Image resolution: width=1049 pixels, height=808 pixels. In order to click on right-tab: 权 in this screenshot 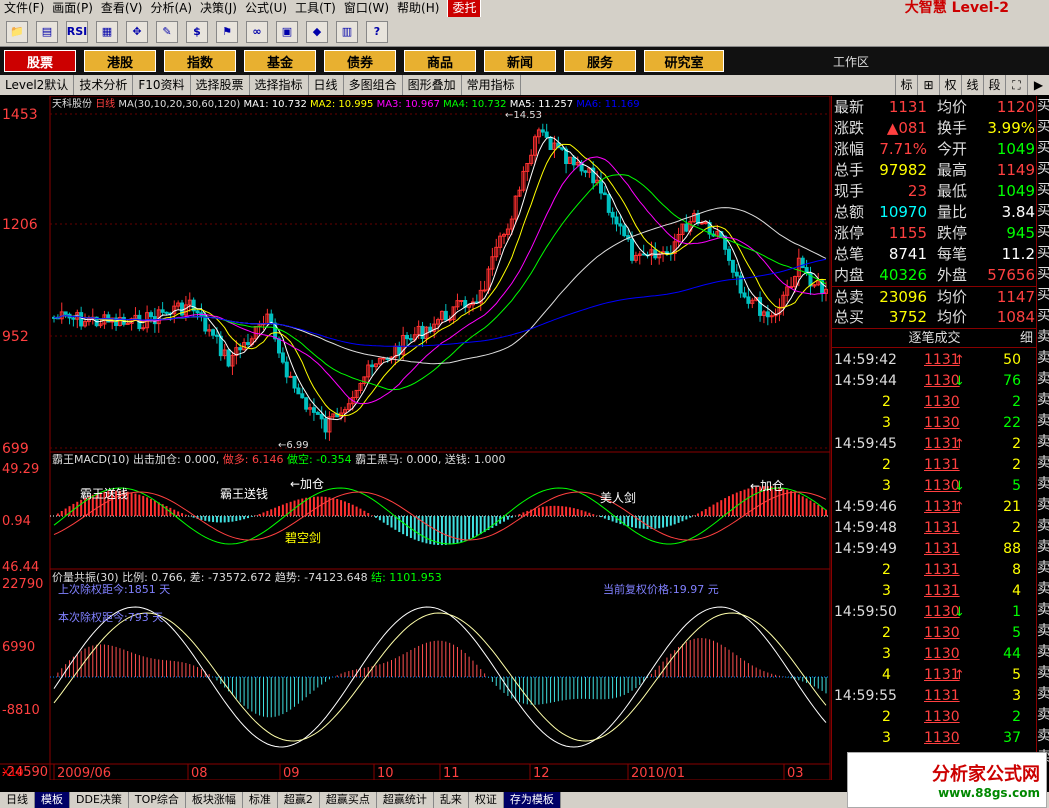, I will do `click(950, 85)`.